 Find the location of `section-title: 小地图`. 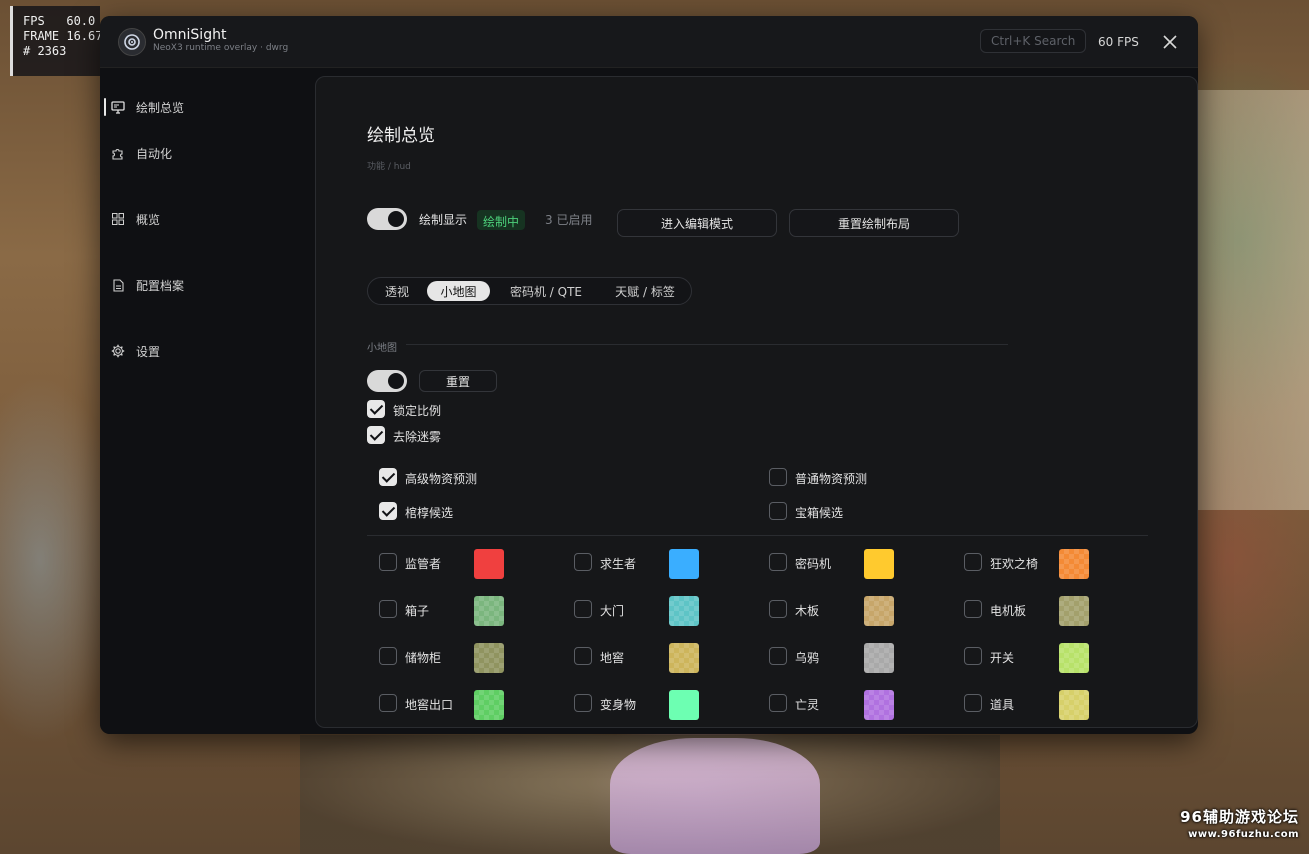

section-title: 小地图 is located at coordinates (382, 348).